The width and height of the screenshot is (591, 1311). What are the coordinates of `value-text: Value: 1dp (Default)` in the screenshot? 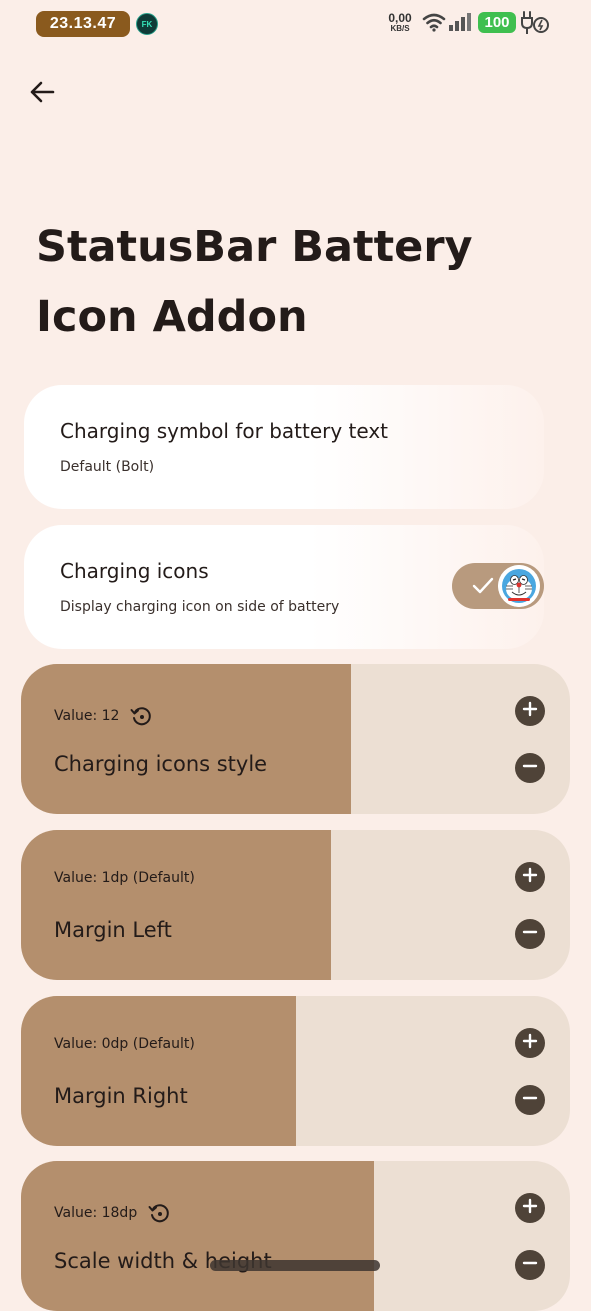 It's located at (124, 878).